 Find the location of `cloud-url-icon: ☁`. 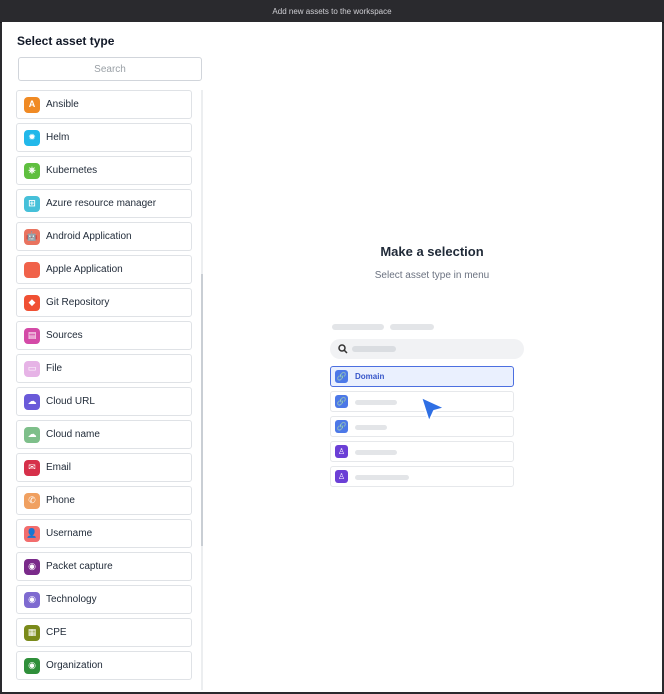

cloud-url-icon: ☁ is located at coordinates (32, 401).